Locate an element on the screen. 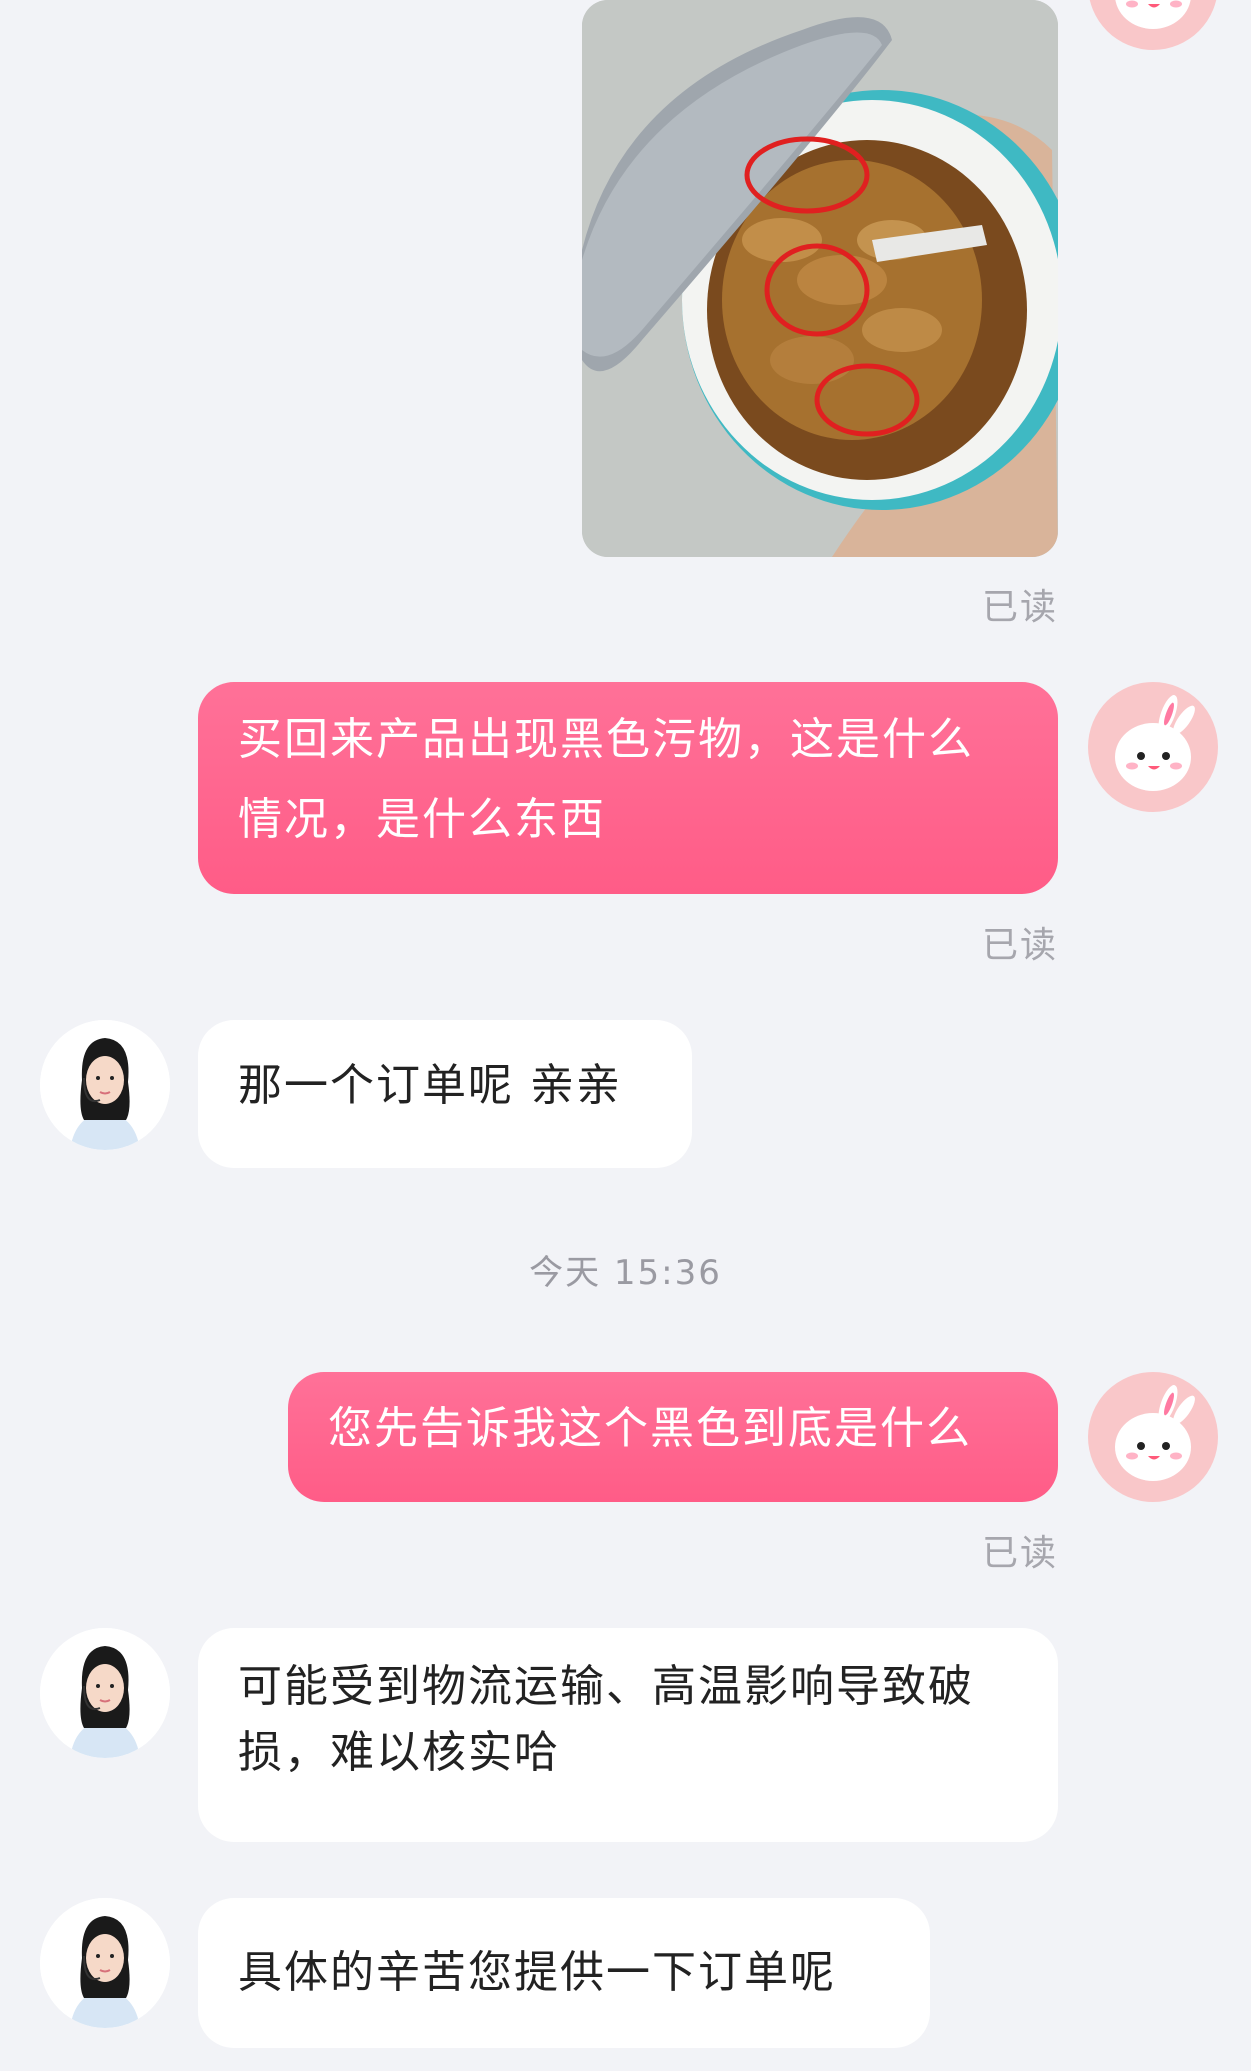 Image resolution: width=1251 pixels, height=2071 pixels. incoming-message-bubble: 那一个订单呢 亲亲 is located at coordinates (445, 1094).